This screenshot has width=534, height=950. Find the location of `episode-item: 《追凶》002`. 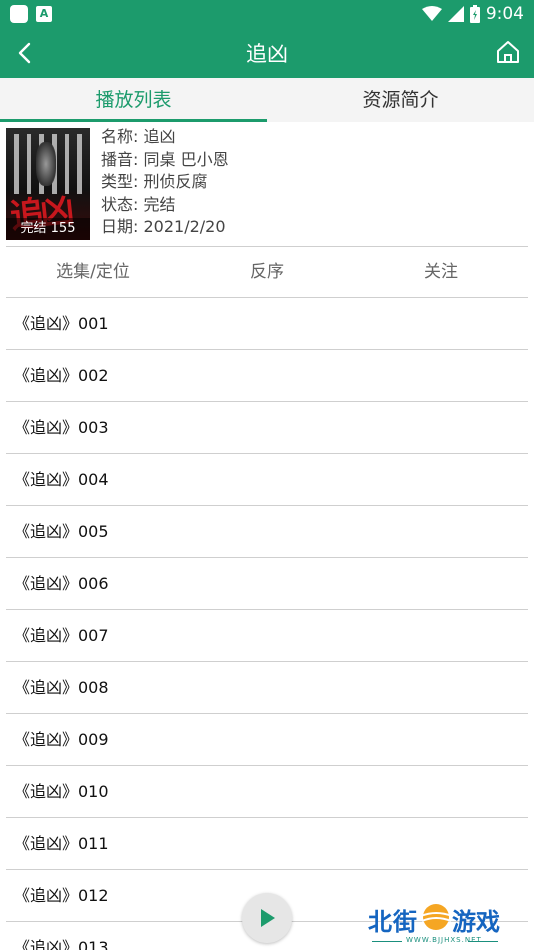

episode-item: 《追凶》002 is located at coordinates (267, 376).